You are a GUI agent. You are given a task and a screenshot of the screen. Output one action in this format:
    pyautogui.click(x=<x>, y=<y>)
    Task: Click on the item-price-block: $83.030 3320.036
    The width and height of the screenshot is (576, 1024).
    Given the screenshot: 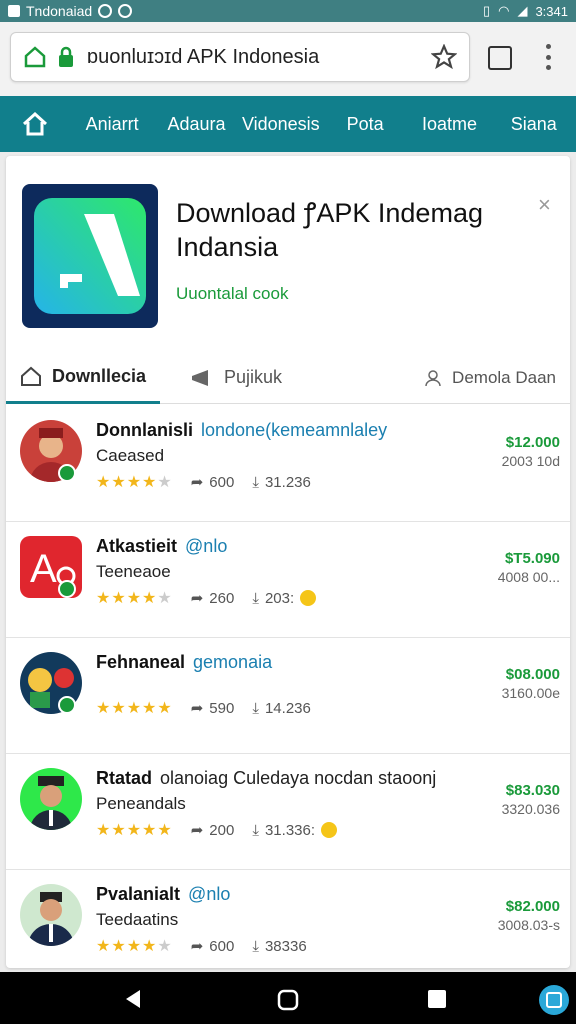 What is the action you would take?
    pyautogui.click(x=531, y=799)
    